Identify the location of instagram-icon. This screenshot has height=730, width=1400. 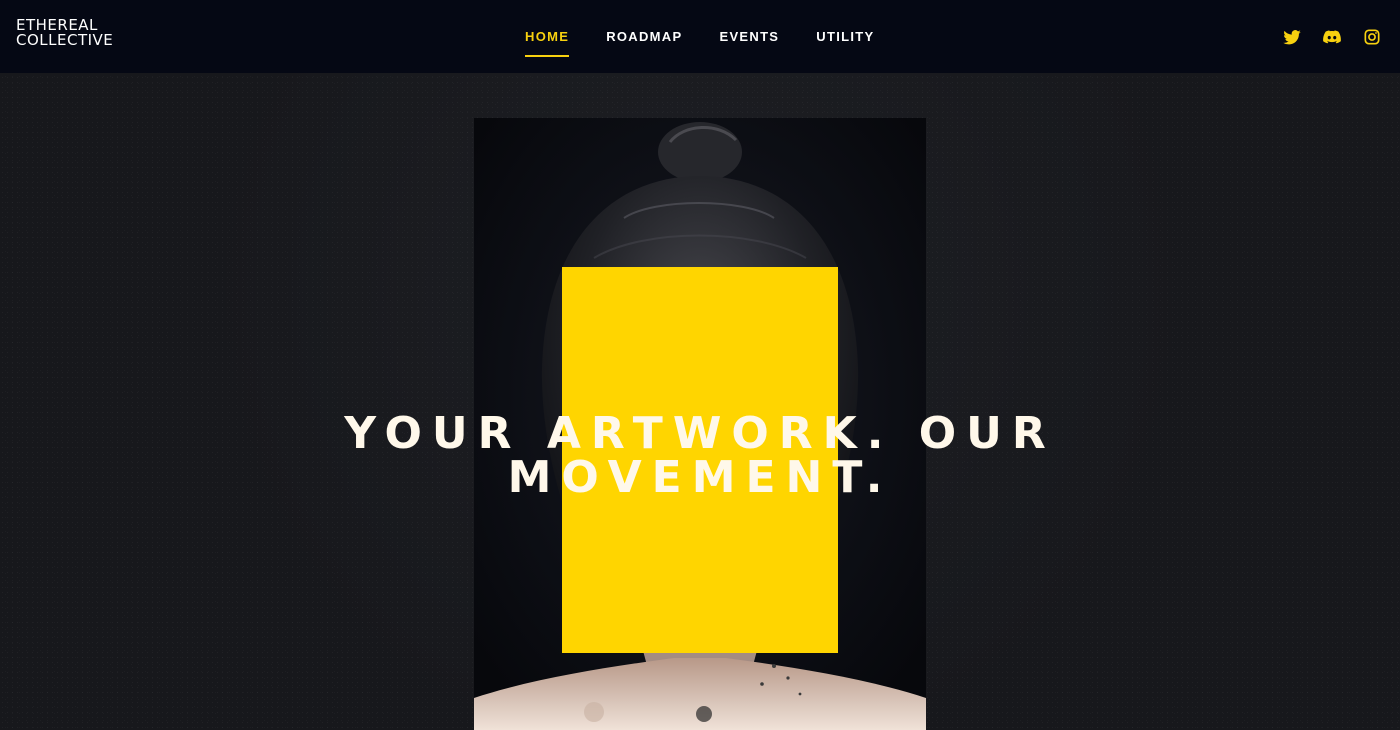
(1372, 37).